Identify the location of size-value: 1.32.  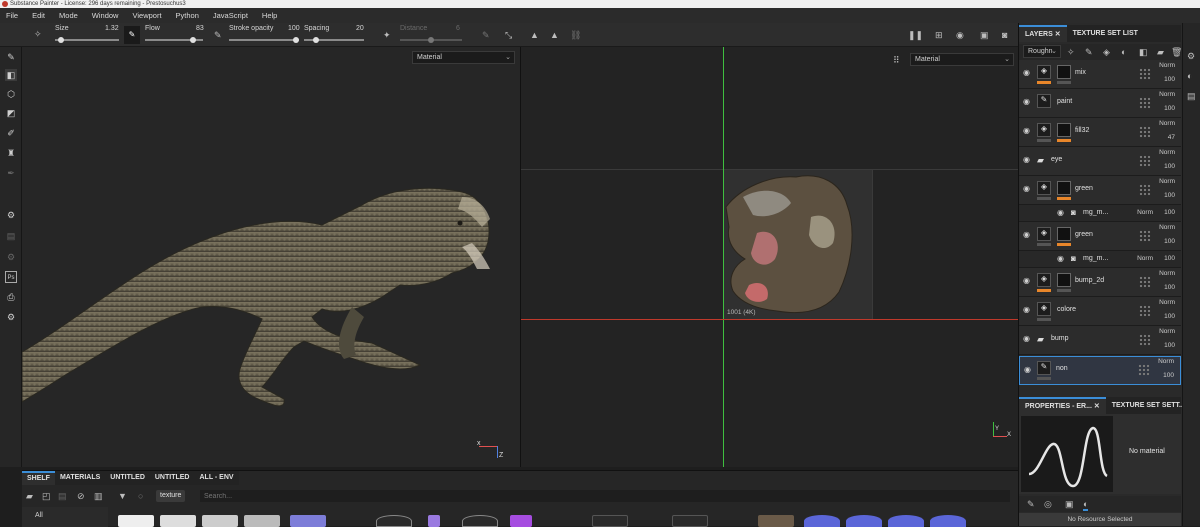
(112, 28).